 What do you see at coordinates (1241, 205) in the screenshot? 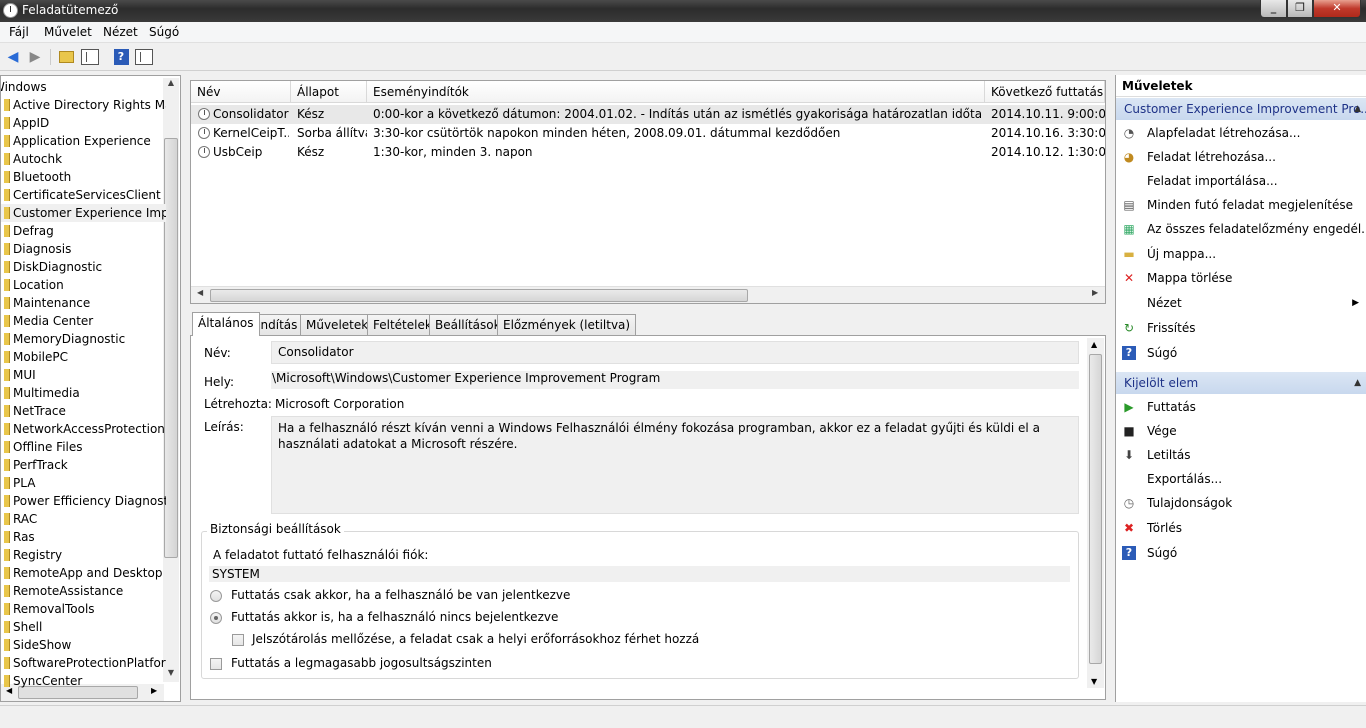
I see `action-item: ▤ Minden futó feladat megjelenítése` at bounding box center [1241, 205].